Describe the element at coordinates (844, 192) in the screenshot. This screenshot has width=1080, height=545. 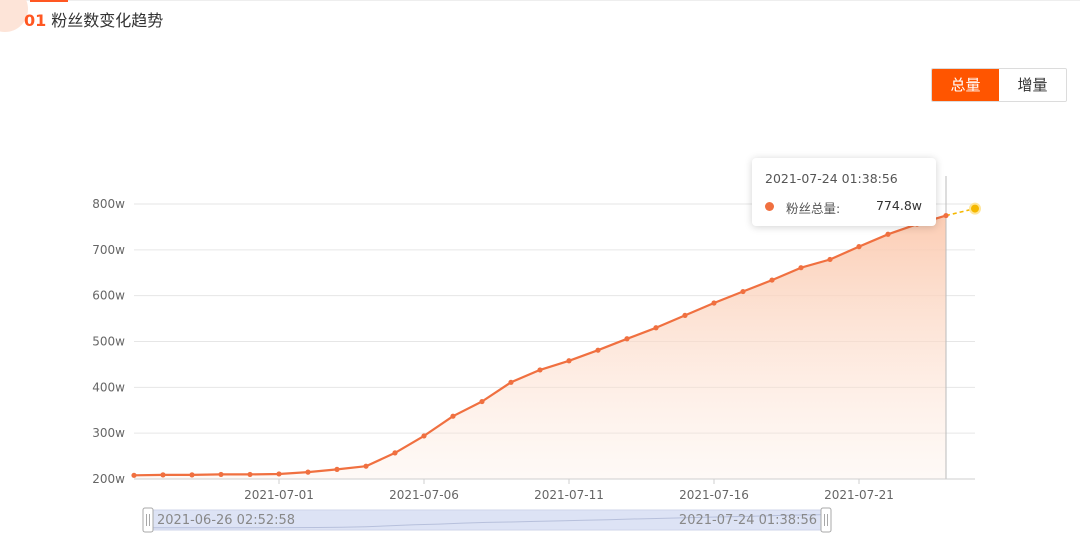
I see `chart-tooltip: 2021-07-24 01:38:56 粉丝总量: 774.8w` at that location.